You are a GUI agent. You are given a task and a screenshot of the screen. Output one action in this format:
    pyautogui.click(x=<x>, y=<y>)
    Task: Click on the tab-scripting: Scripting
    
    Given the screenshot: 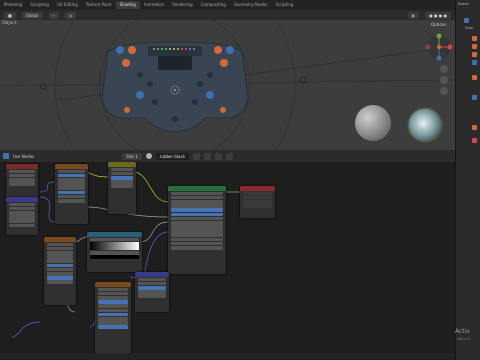 What is the action you would take?
    pyautogui.click(x=285, y=5)
    